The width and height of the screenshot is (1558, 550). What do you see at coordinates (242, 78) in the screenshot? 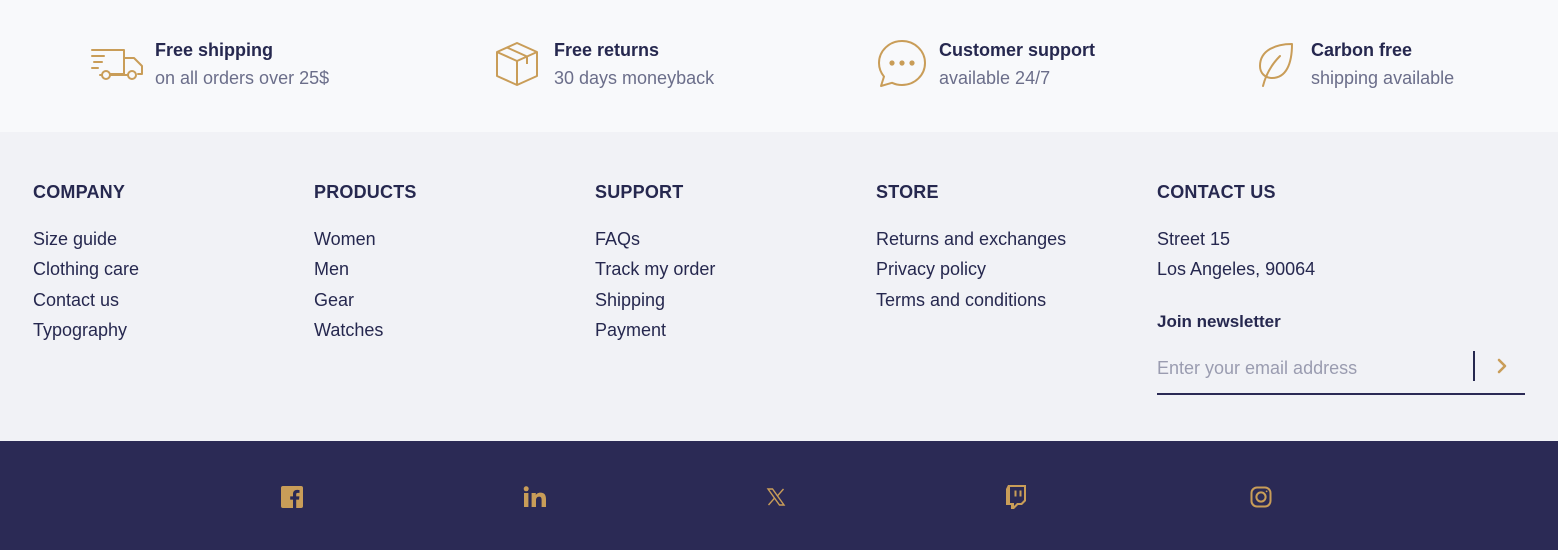
I see `feature-subtitle: on all orders over 25$` at bounding box center [242, 78].